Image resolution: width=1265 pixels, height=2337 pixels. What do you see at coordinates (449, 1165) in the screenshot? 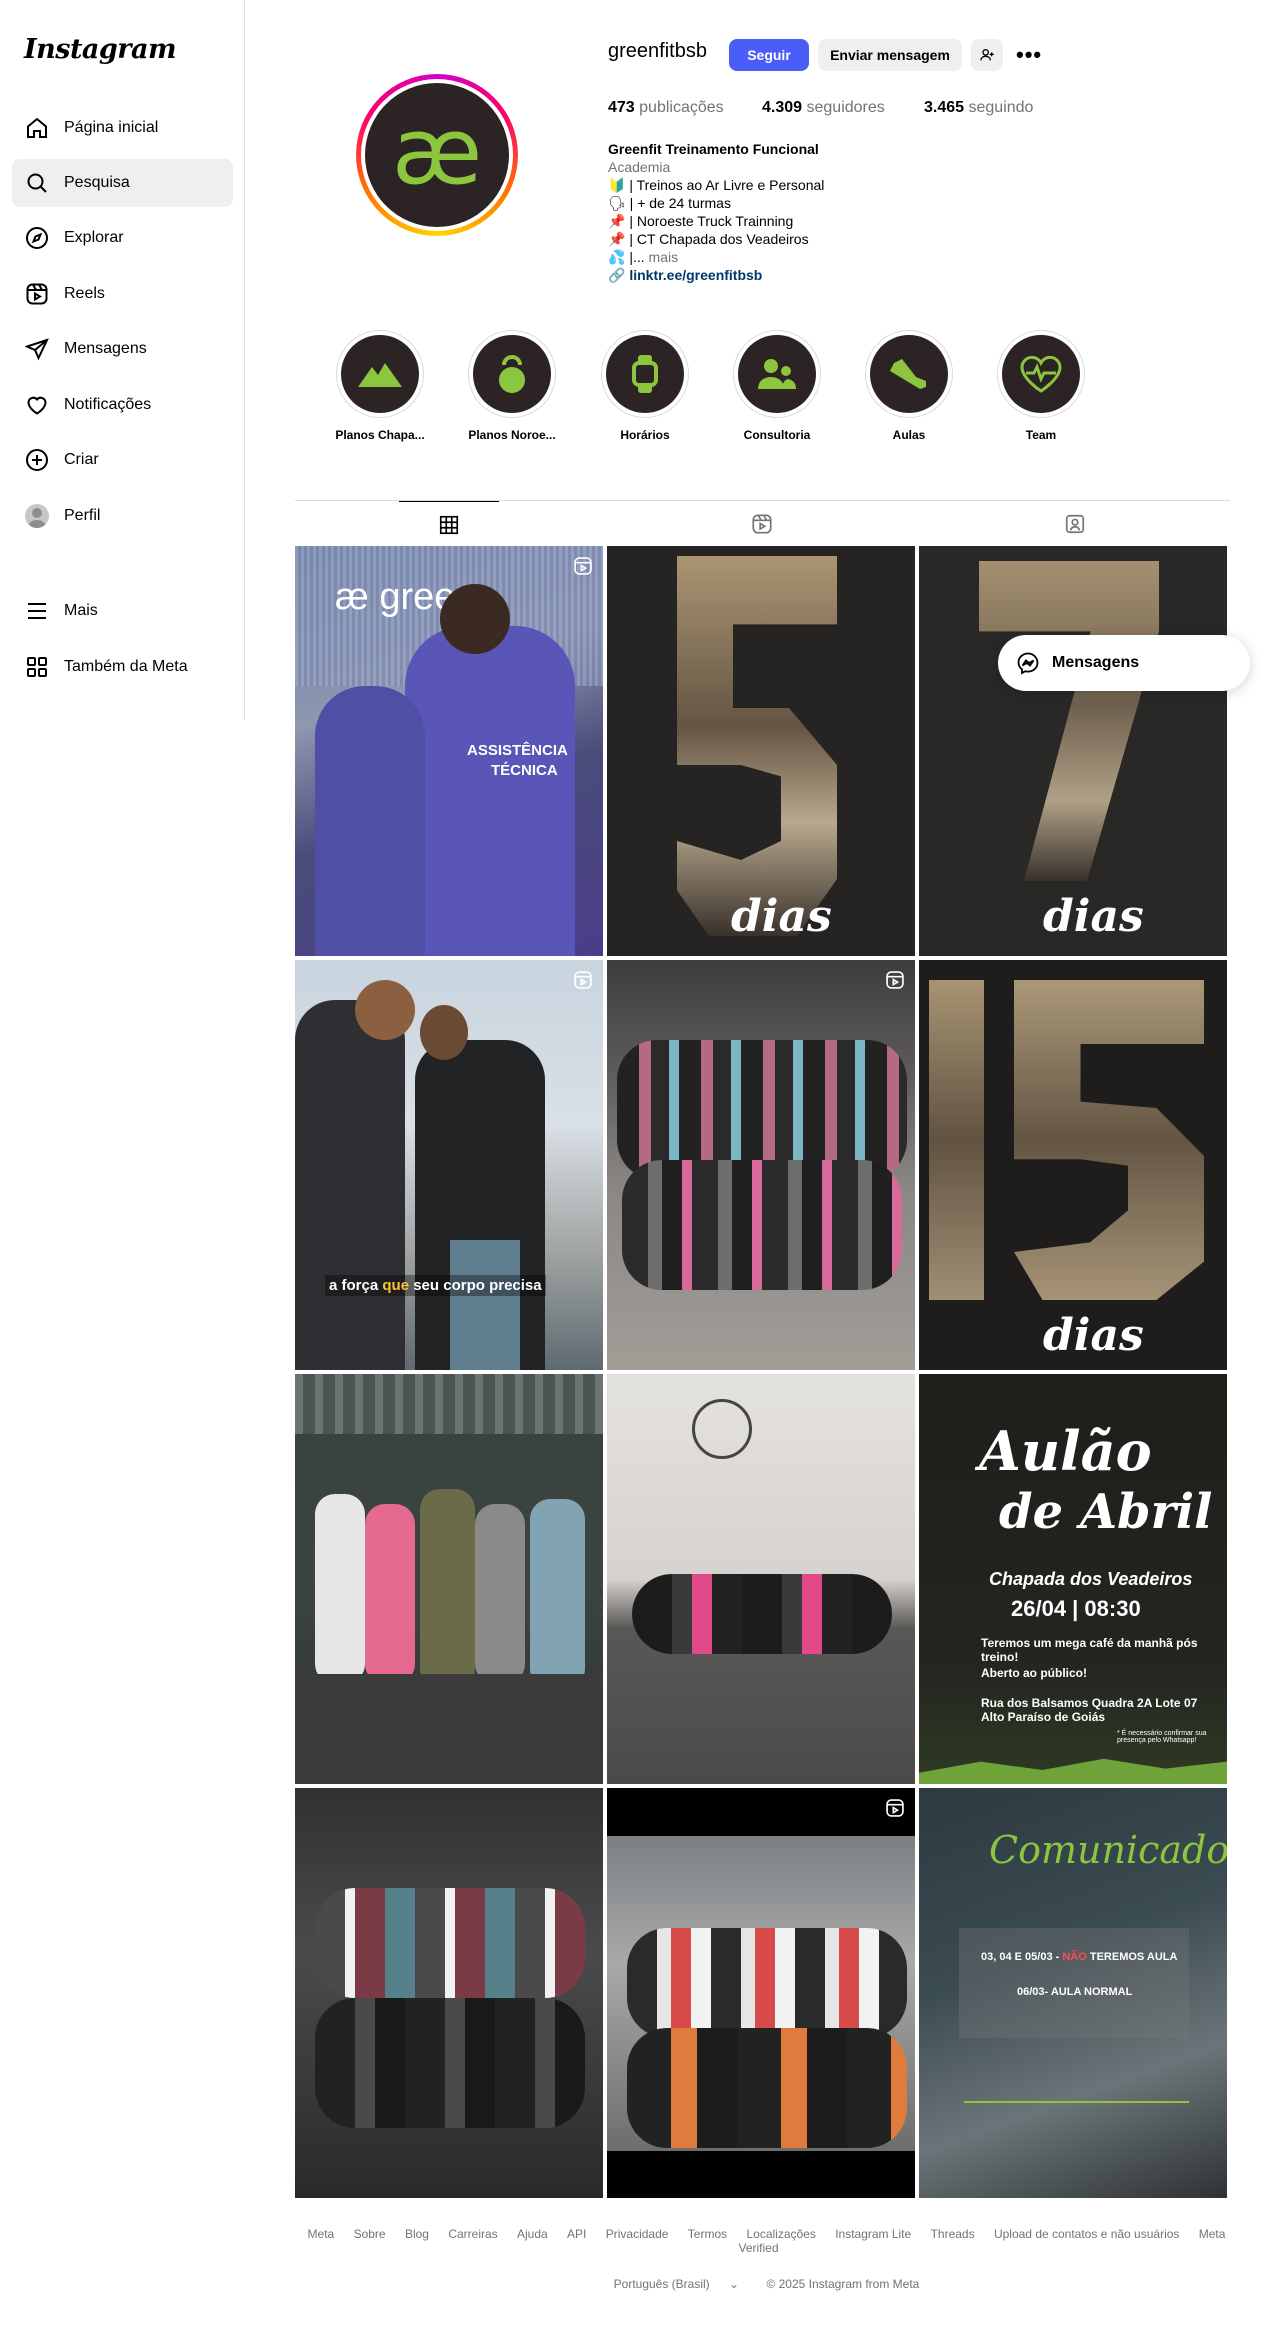
I see `post-tile: a força que seu corpo precisa` at bounding box center [449, 1165].